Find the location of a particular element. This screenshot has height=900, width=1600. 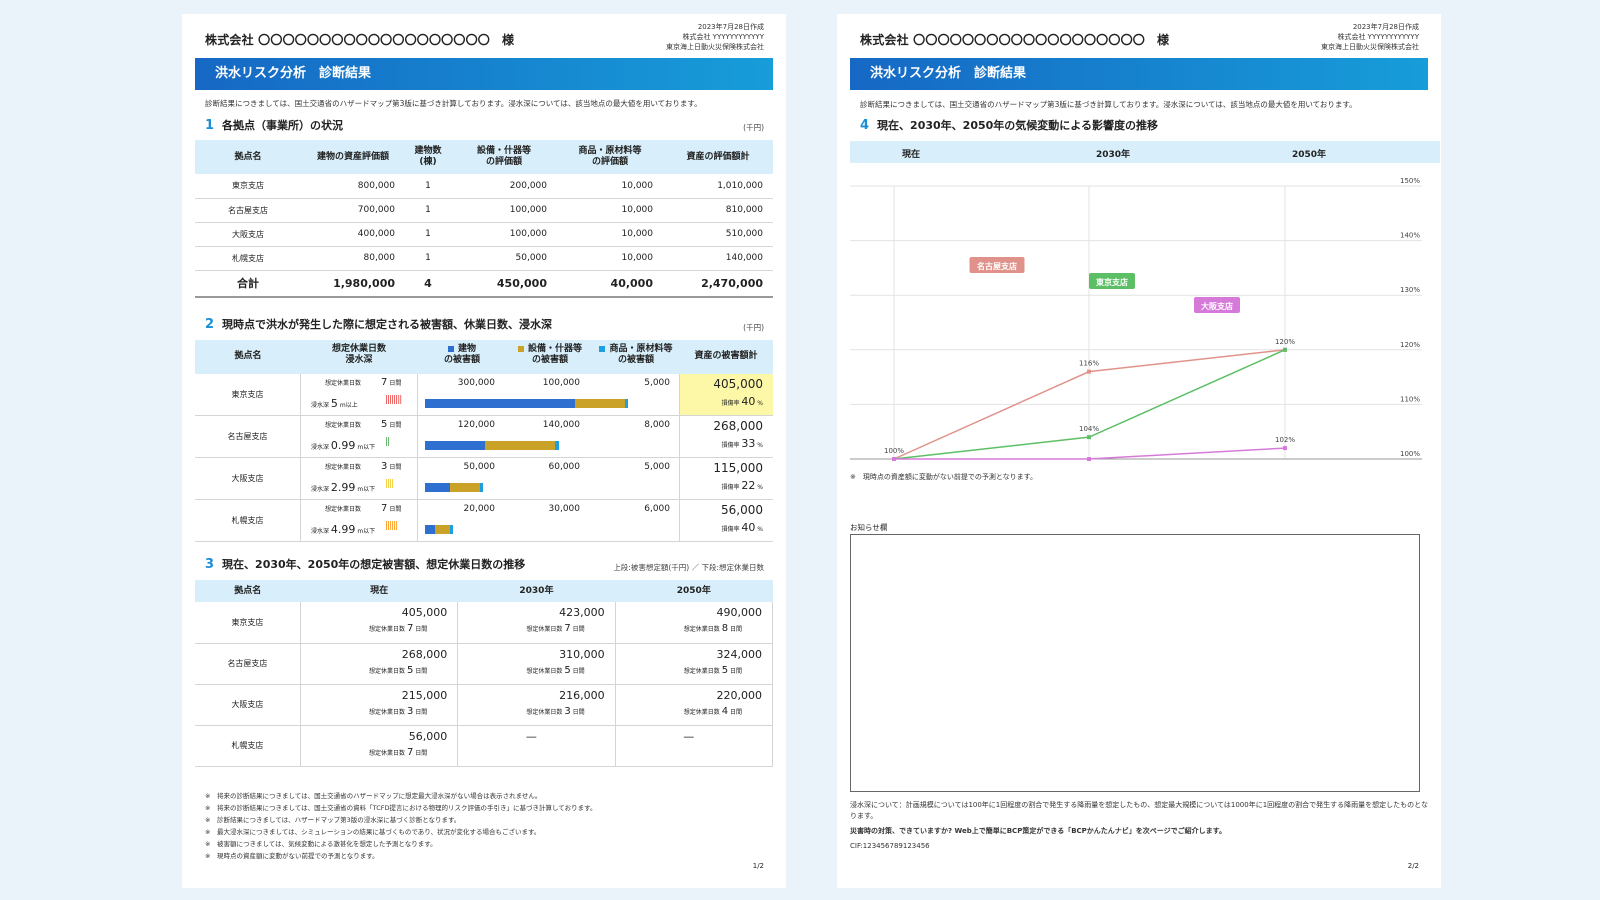

data-label: 104% is located at coordinates (1089, 429).